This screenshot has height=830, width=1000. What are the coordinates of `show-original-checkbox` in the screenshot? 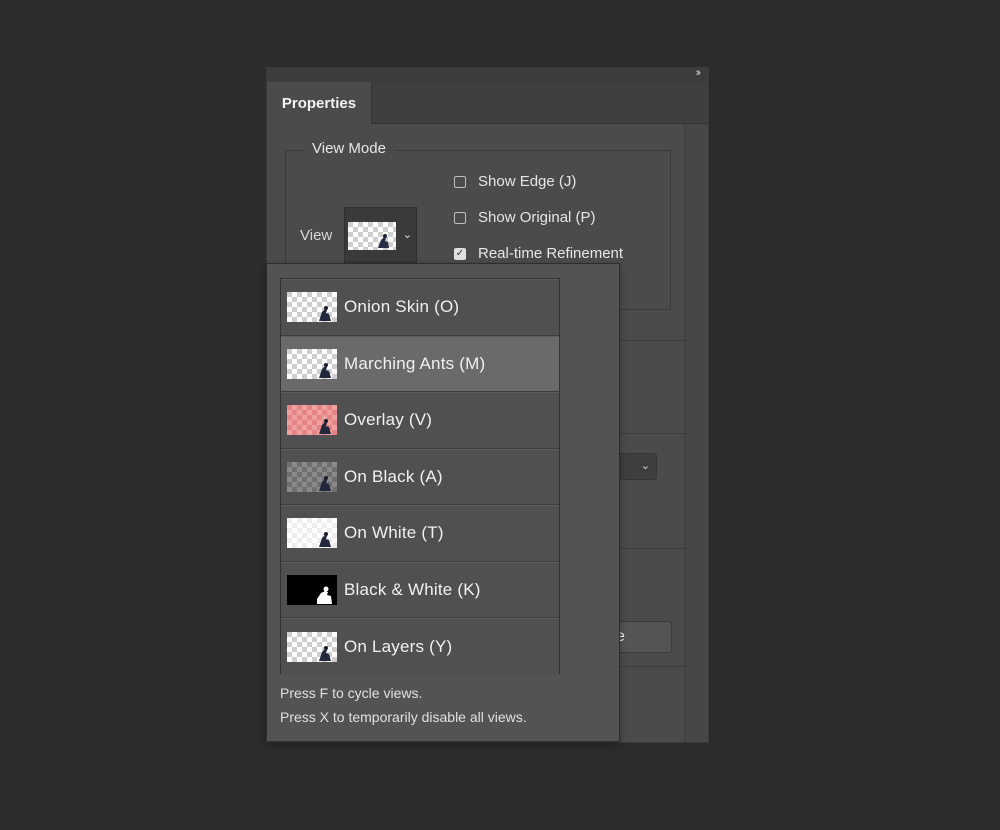 It's located at (460, 217).